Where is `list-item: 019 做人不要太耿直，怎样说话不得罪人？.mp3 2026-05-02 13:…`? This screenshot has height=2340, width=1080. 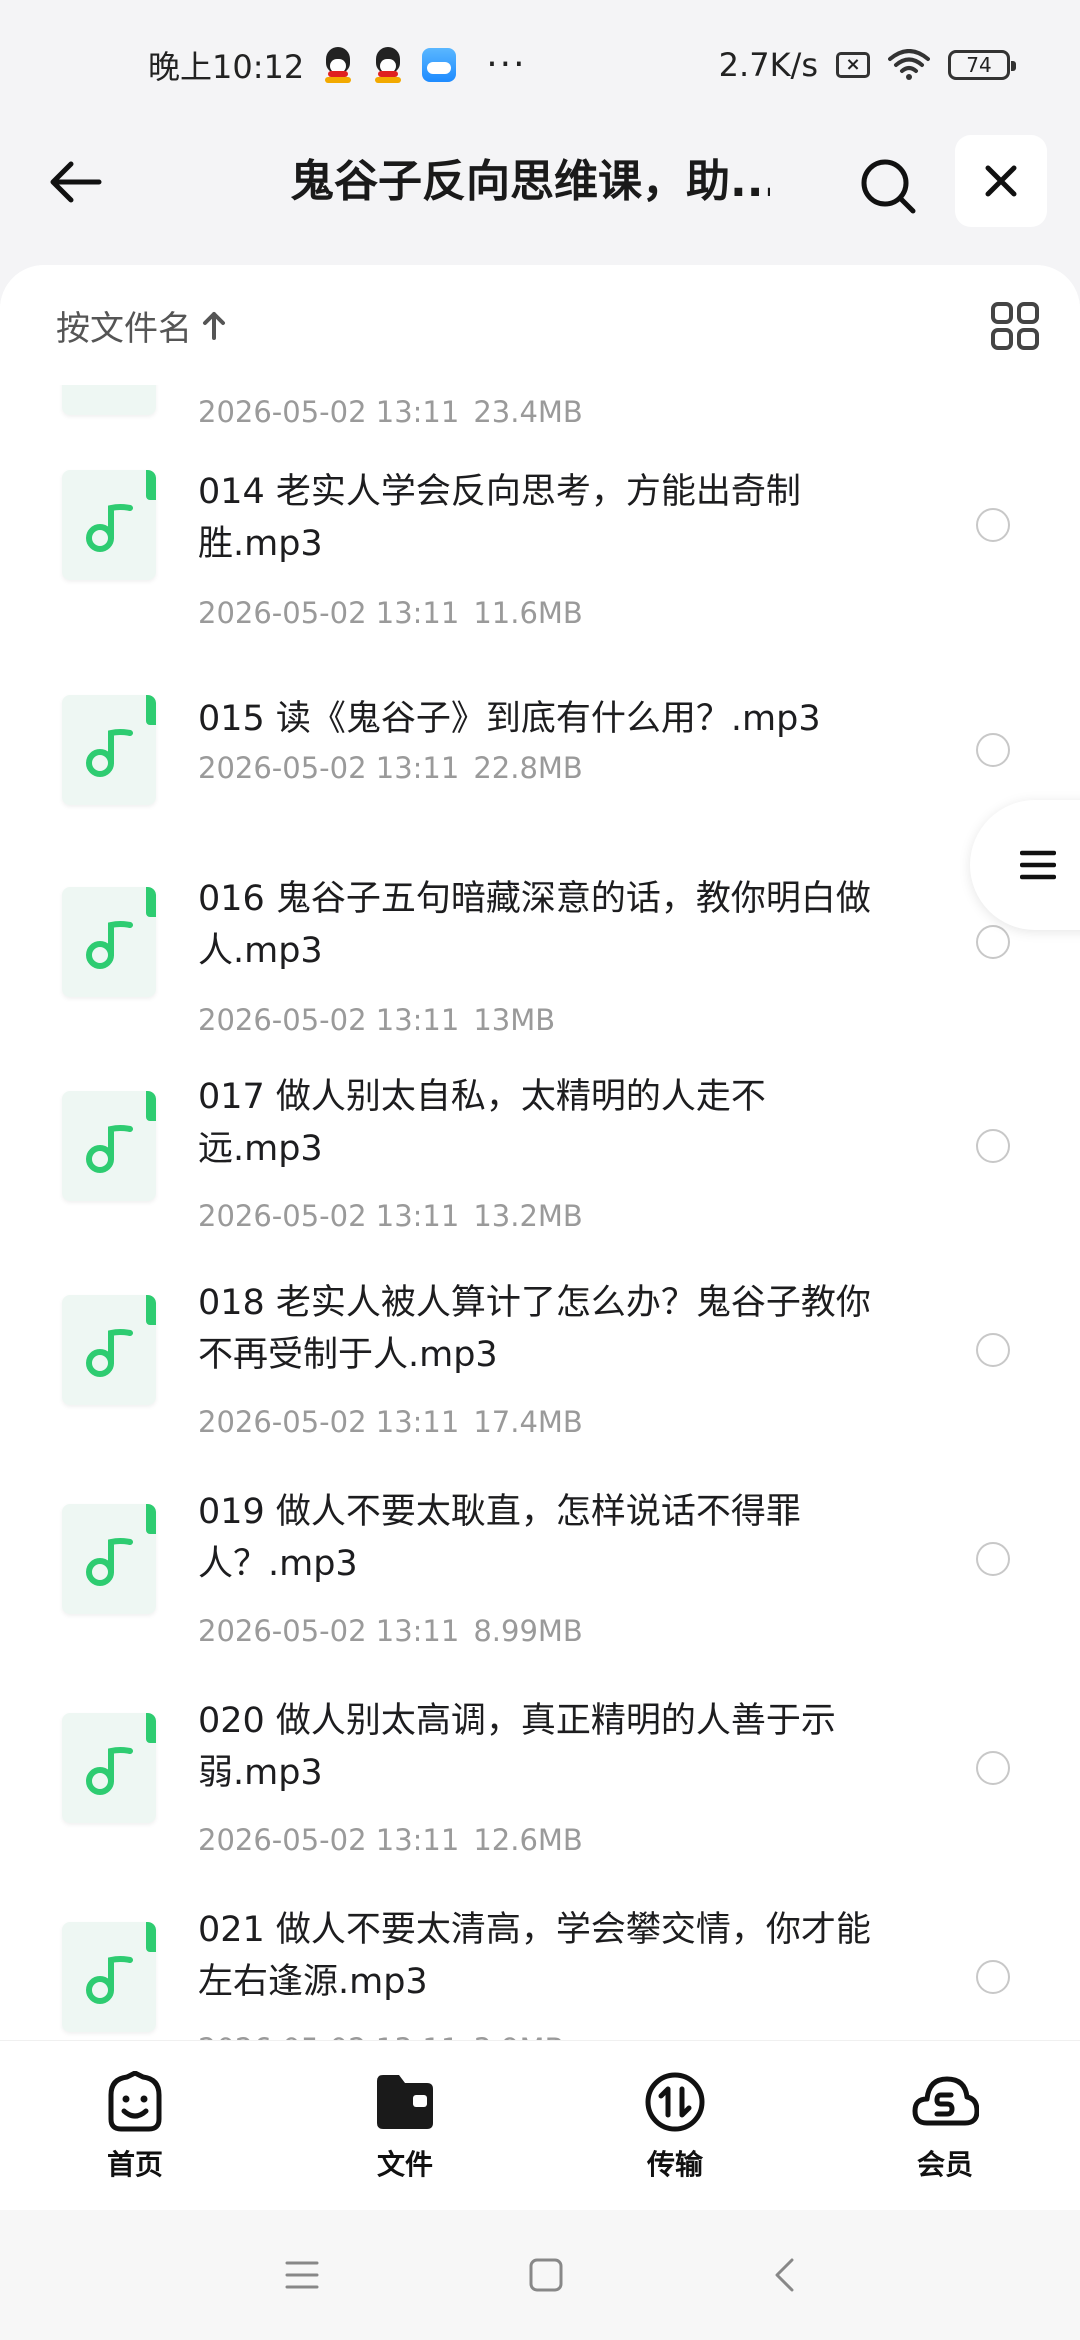
list-item: 019 做人不要太耿直，怎样说话不得罪人？.mp3 2026-05-02 13:… is located at coordinates (540, 1593).